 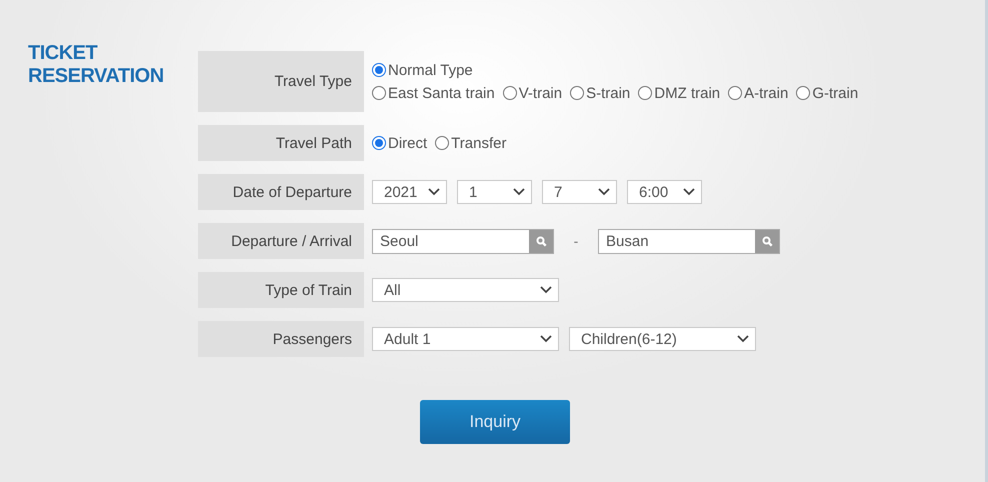 What do you see at coordinates (687, 93) in the screenshot?
I see `radio-label: DMZ train` at bounding box center [687, 93].